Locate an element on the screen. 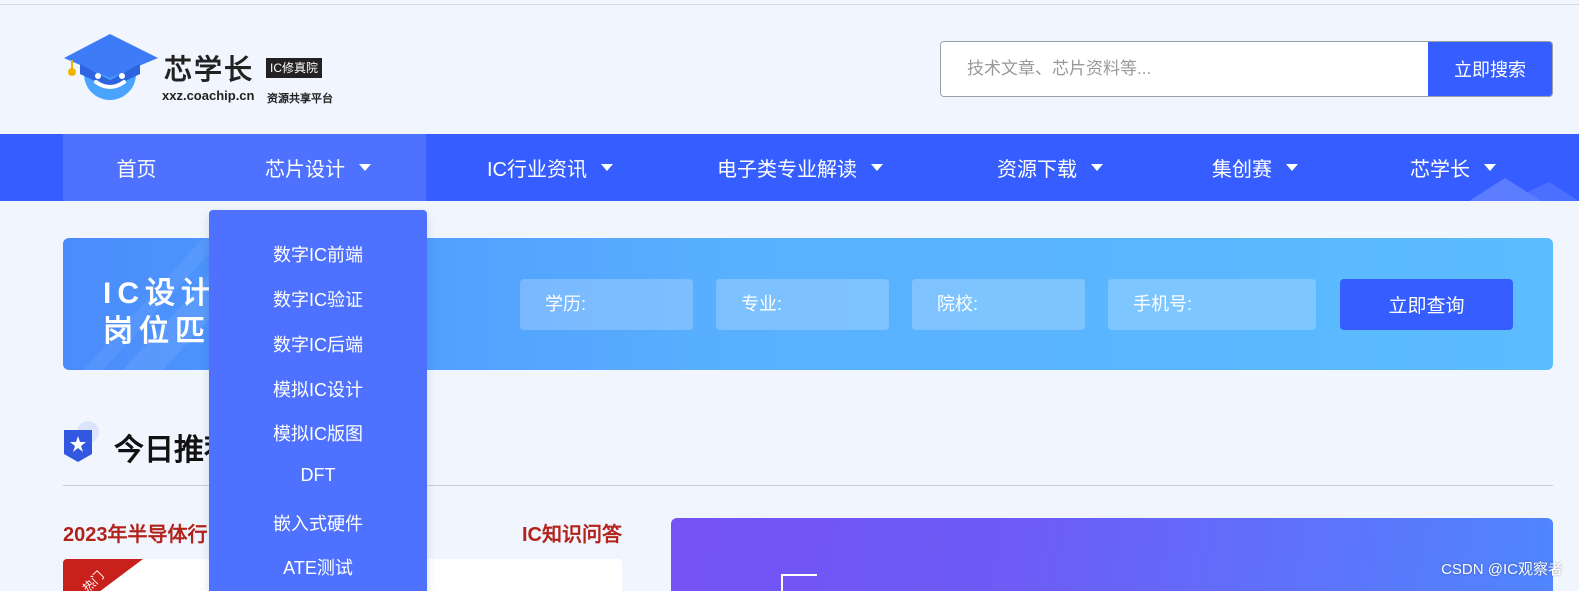  major-field: 专业: is located at coordinates (802, 304).